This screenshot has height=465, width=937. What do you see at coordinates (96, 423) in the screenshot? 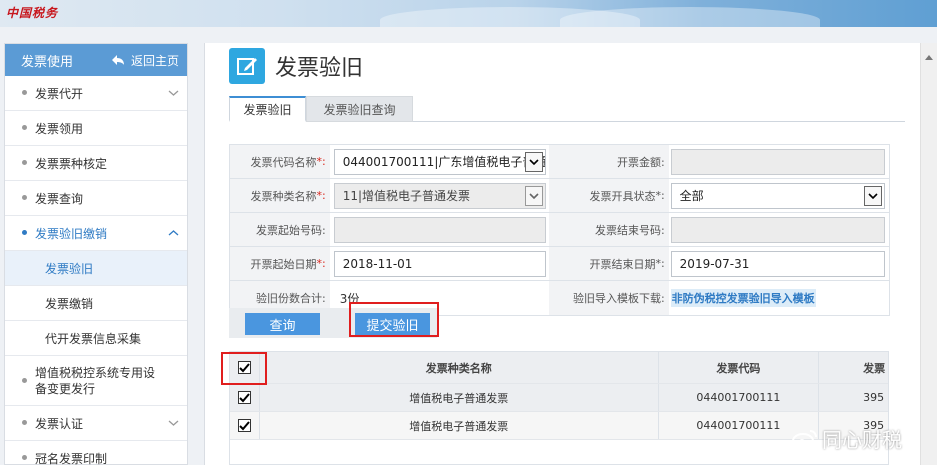
I see `sidebar-item-invoice-auth: 发票认证` at bounding box center [96, 423].